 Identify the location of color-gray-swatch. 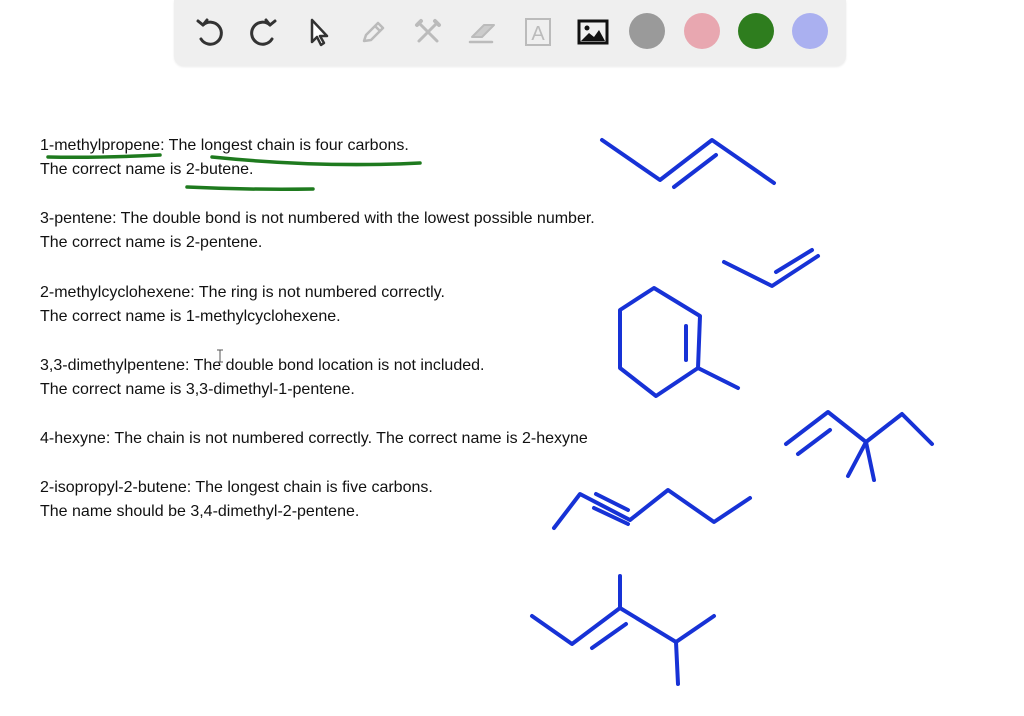
(647, 31).